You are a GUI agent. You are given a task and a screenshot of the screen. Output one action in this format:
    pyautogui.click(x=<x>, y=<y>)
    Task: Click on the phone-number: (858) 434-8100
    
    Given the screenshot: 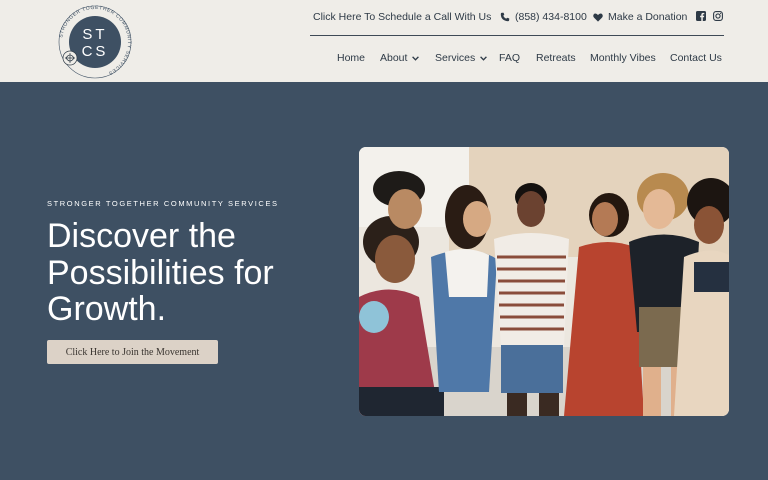 What is the action you would take?
    pyautogui.click(x=551, y=17)
    